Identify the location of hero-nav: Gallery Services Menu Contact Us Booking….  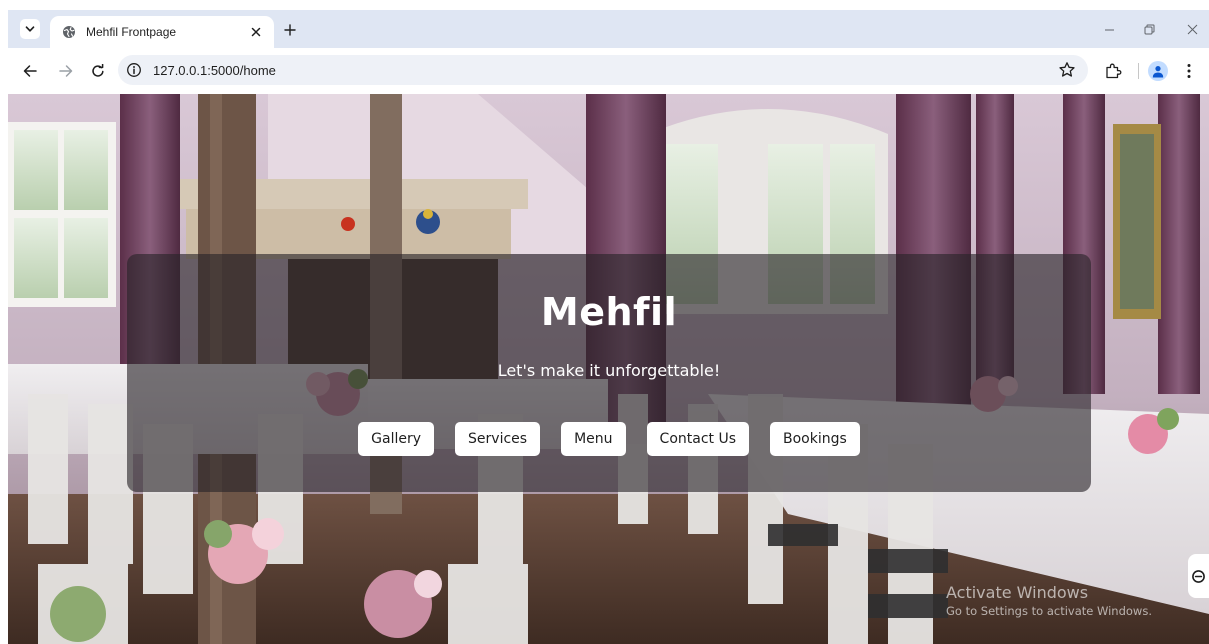
(609, 439).